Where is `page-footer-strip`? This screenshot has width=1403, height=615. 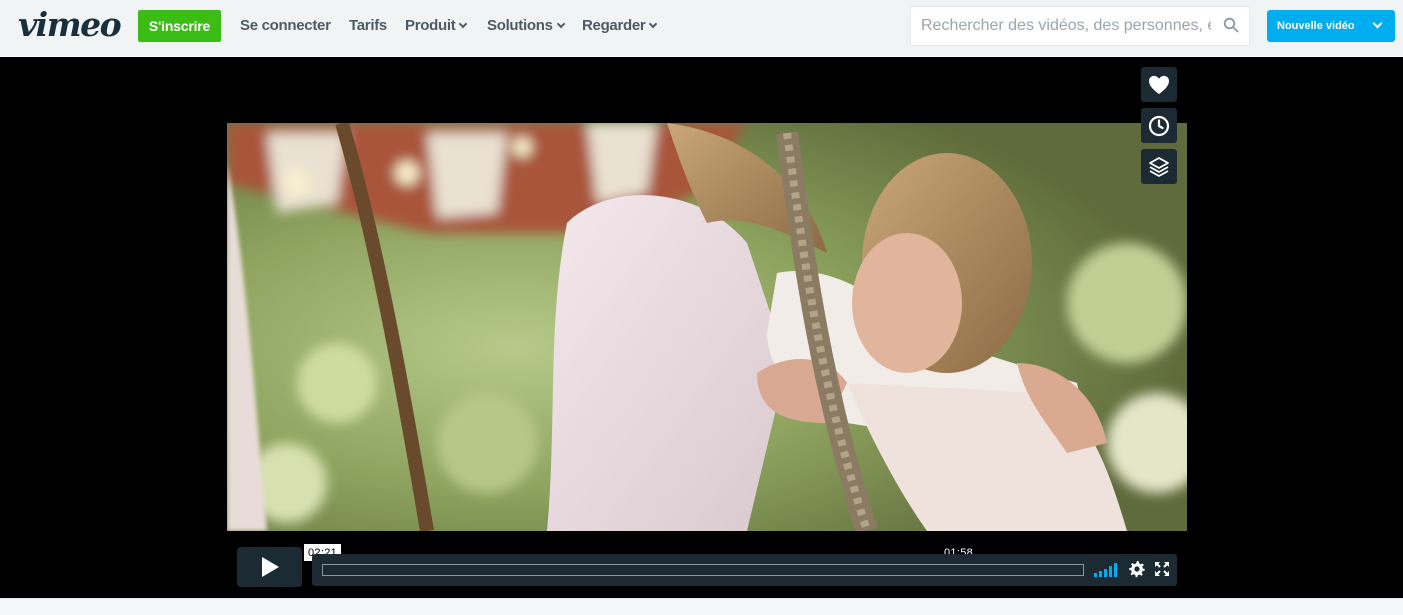
page-footer-strip is located at coordinates (701, 606).